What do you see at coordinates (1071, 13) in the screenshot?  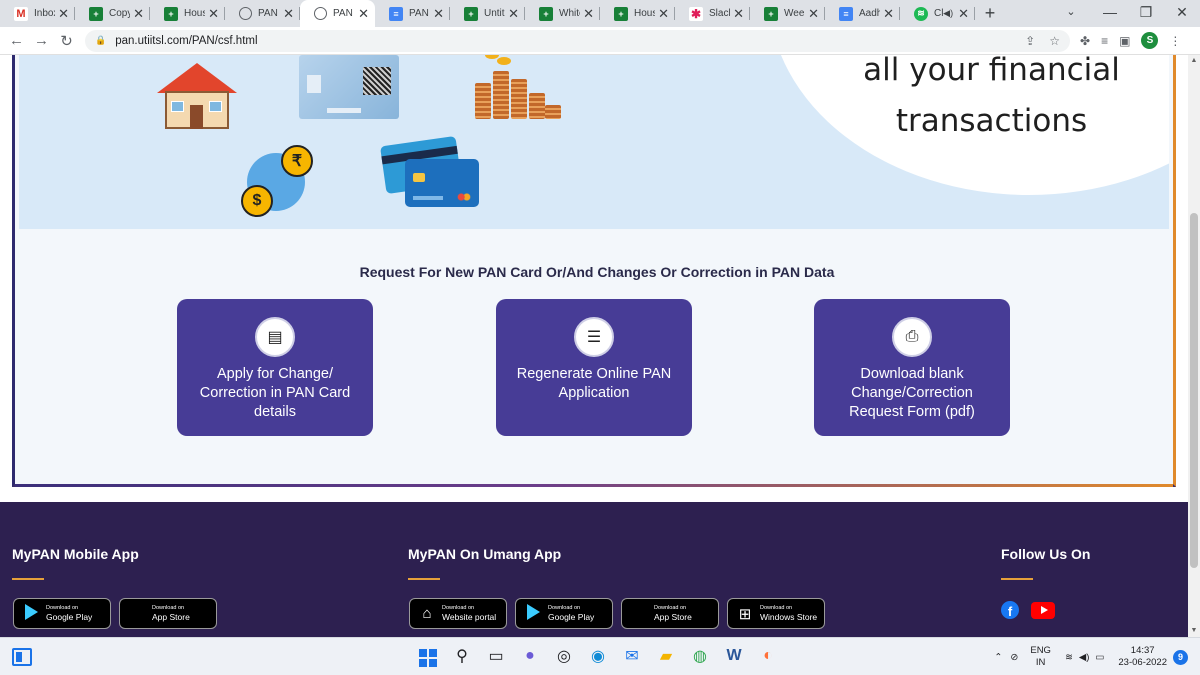 I see `tab-search-icon: ⌄` at bounding box center [1071, 13].